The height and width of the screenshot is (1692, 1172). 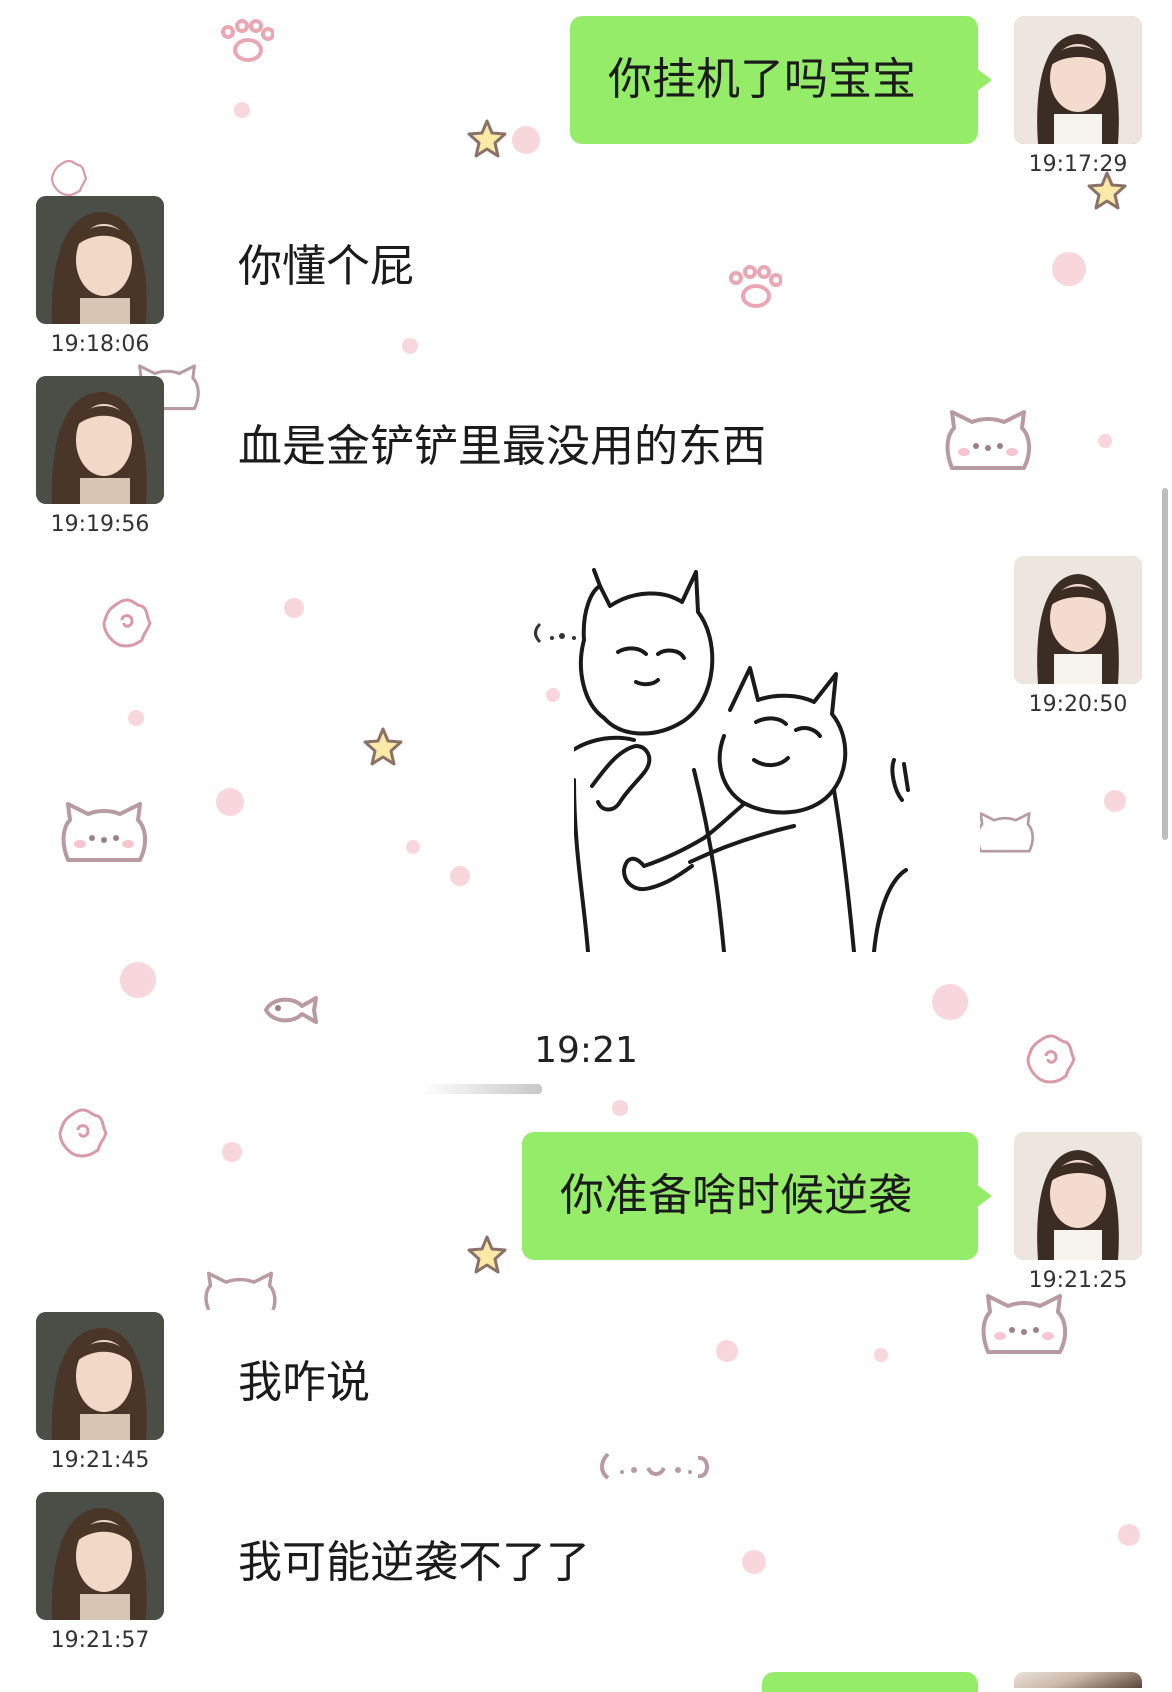 I want to click on message-text: 我咋说, so click(x=304, y=1378).